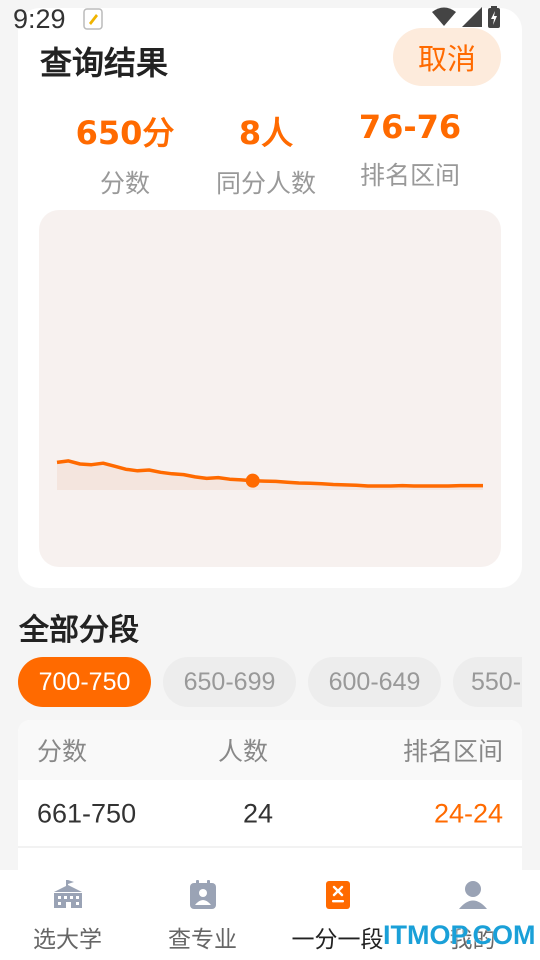  I want to click on table-header: 分数 人数 排名区间, so click(270, 750).